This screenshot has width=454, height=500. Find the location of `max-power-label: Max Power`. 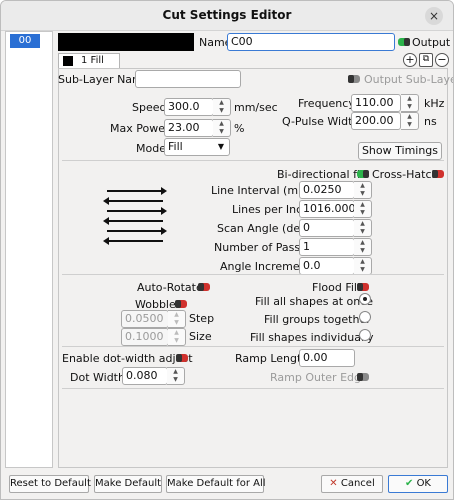

max-power-label: Max Power is located at coordinates (140, 128).